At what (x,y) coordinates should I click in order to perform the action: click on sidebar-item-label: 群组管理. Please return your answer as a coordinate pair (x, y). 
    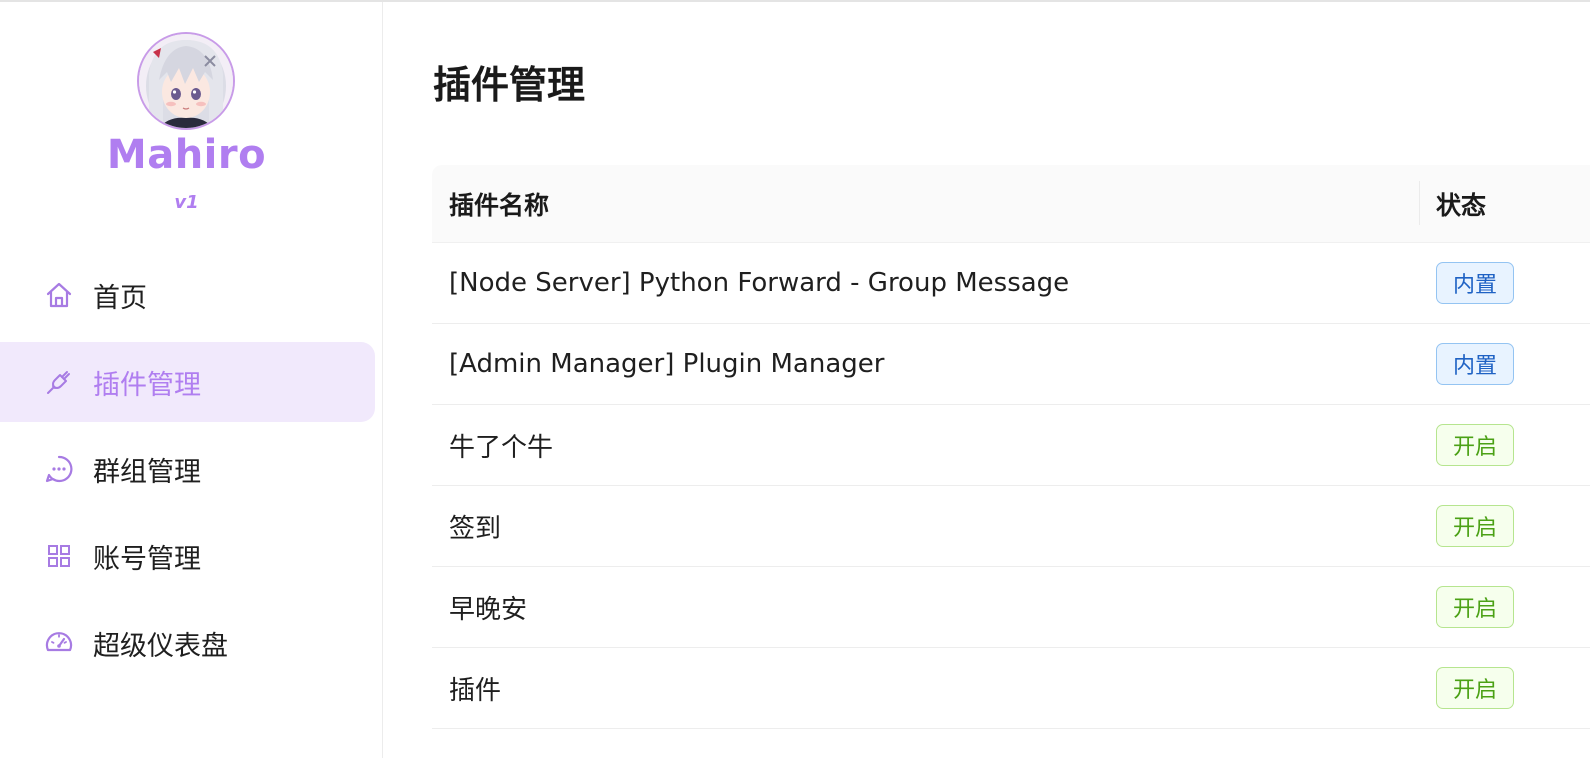
    Looking at the image, I should click on (147, 472).